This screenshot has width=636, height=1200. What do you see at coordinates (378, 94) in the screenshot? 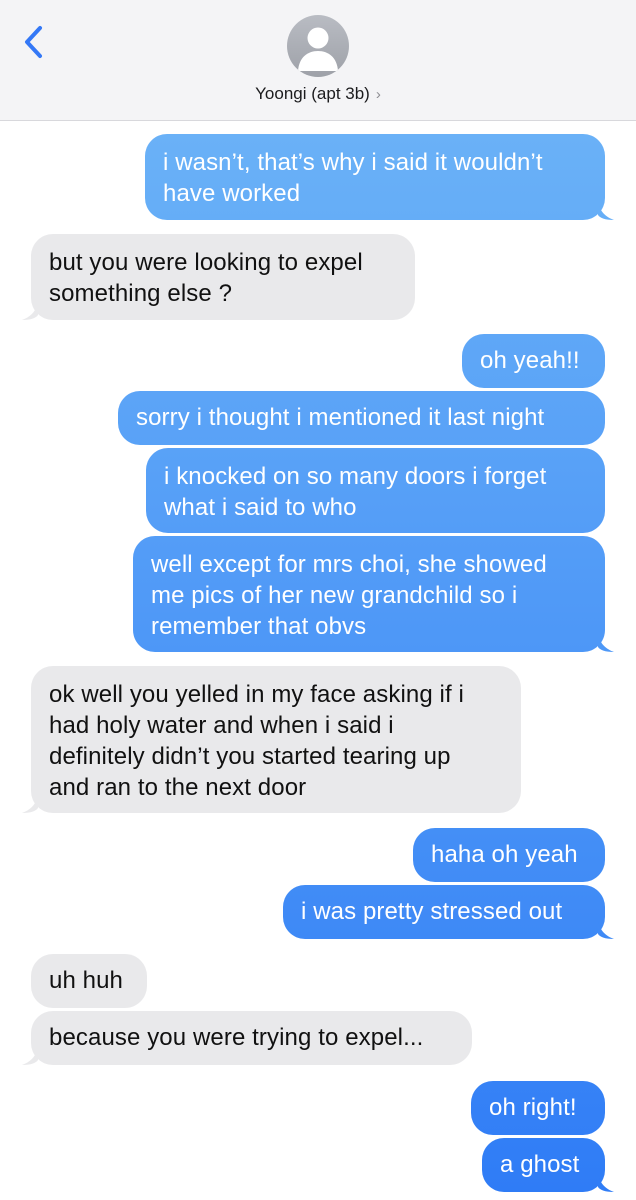
I see `chevron-right-icon: ›` at bounding box center [378, 94].